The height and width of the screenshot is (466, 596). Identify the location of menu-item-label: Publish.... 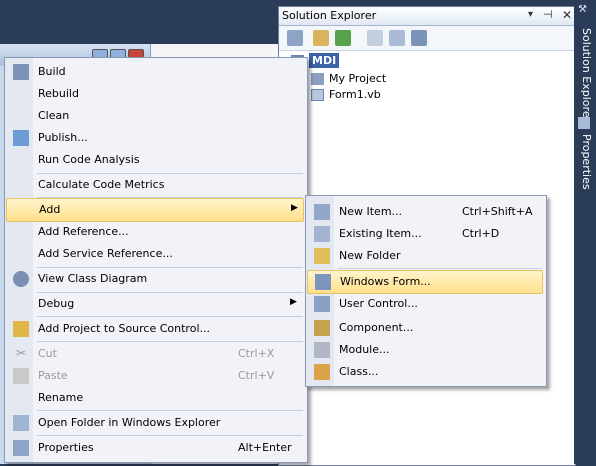
(63, 137).